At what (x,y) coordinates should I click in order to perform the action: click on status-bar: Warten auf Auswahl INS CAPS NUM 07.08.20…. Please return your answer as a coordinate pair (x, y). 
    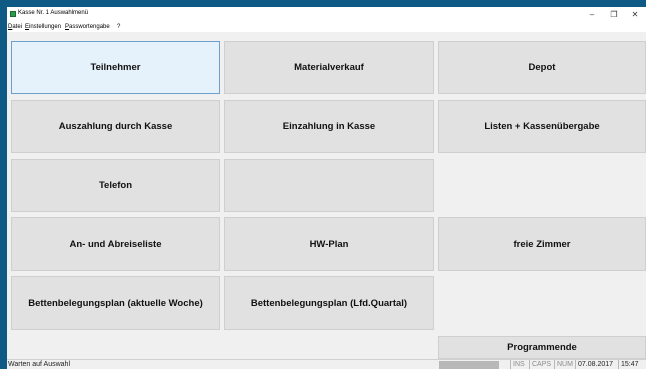
    Looking at the image, I should click on (326, 364).